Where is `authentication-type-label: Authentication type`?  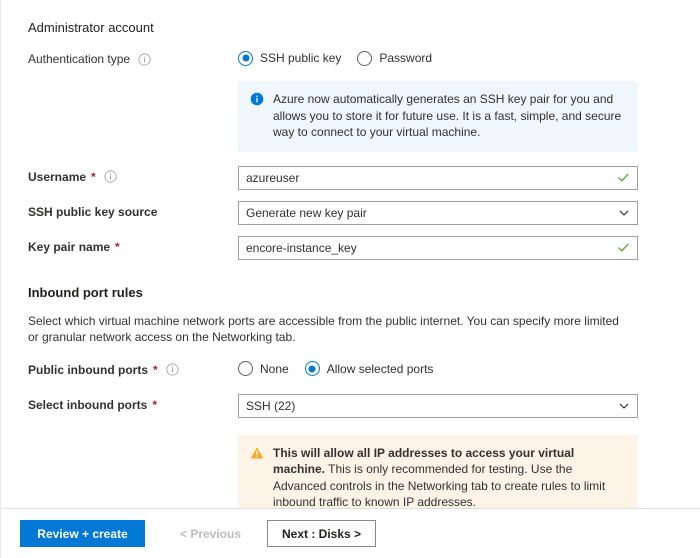
authentication-type-label: Authentication type is located at coordinates (133, 57).